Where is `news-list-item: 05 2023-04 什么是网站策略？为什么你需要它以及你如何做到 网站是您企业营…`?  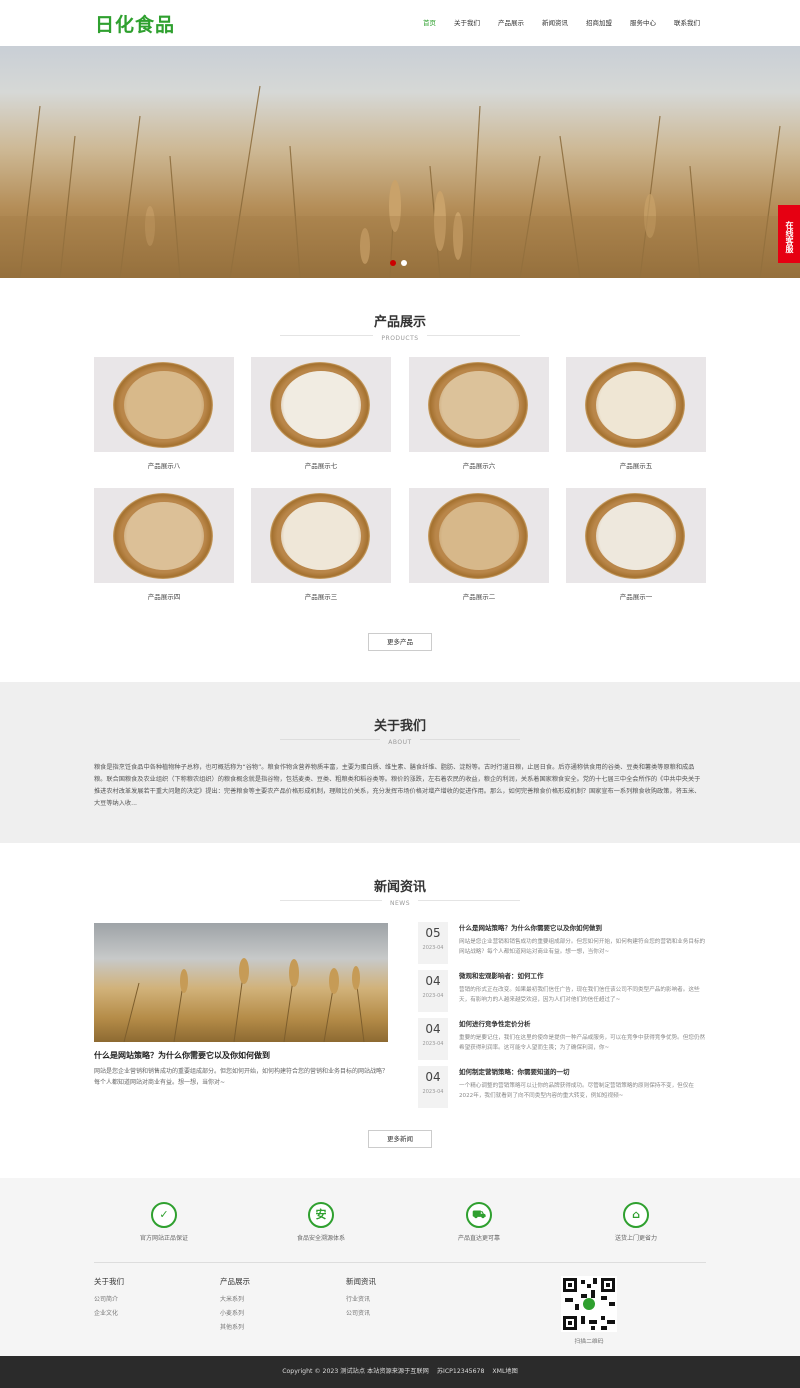 news-list-item: 05 2023-04 什么是网站策略？为什么你需要它以及你如何做到 网站是您企业营… is located at coordinates (562, 943).